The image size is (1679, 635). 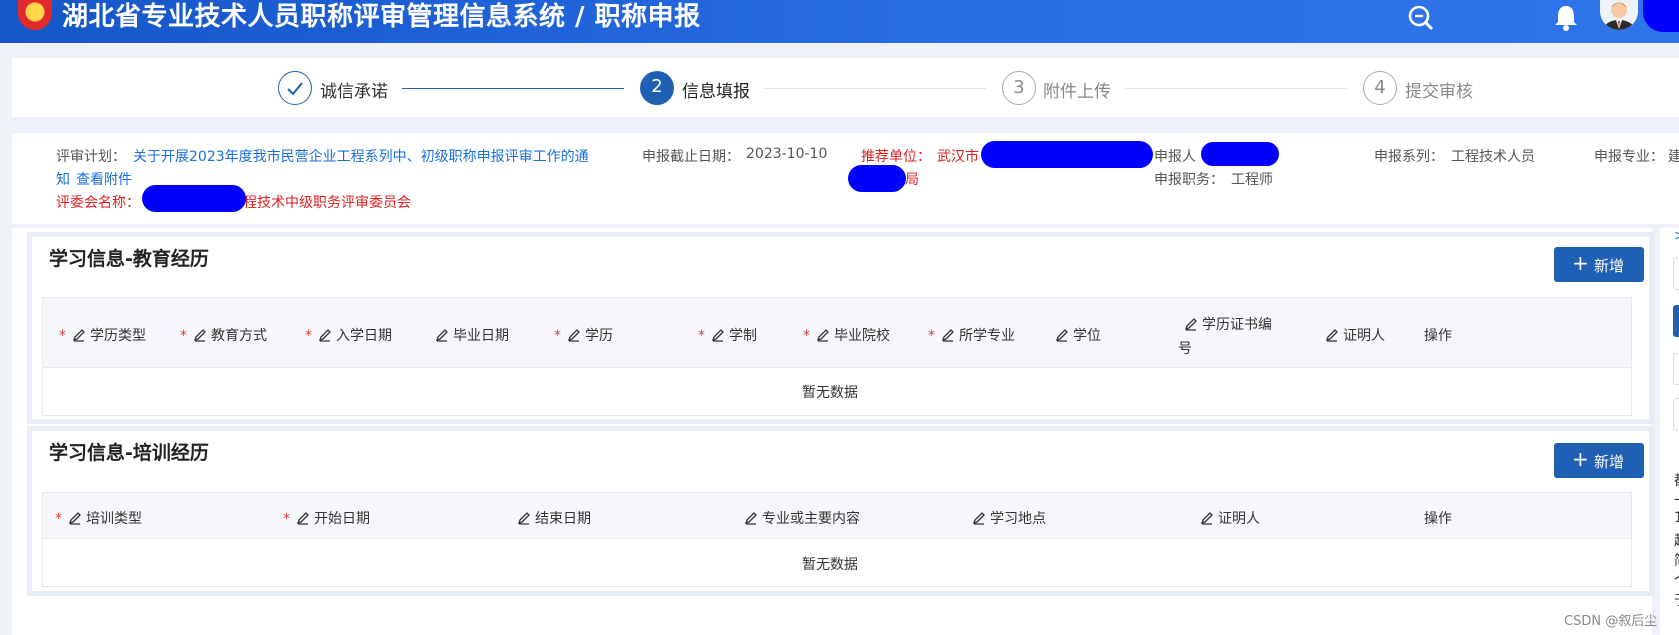 What do you see at coordinates (63, 179) in the screenshot?
I see `plan-link-cont: 知` at bounding box center [63, 179].